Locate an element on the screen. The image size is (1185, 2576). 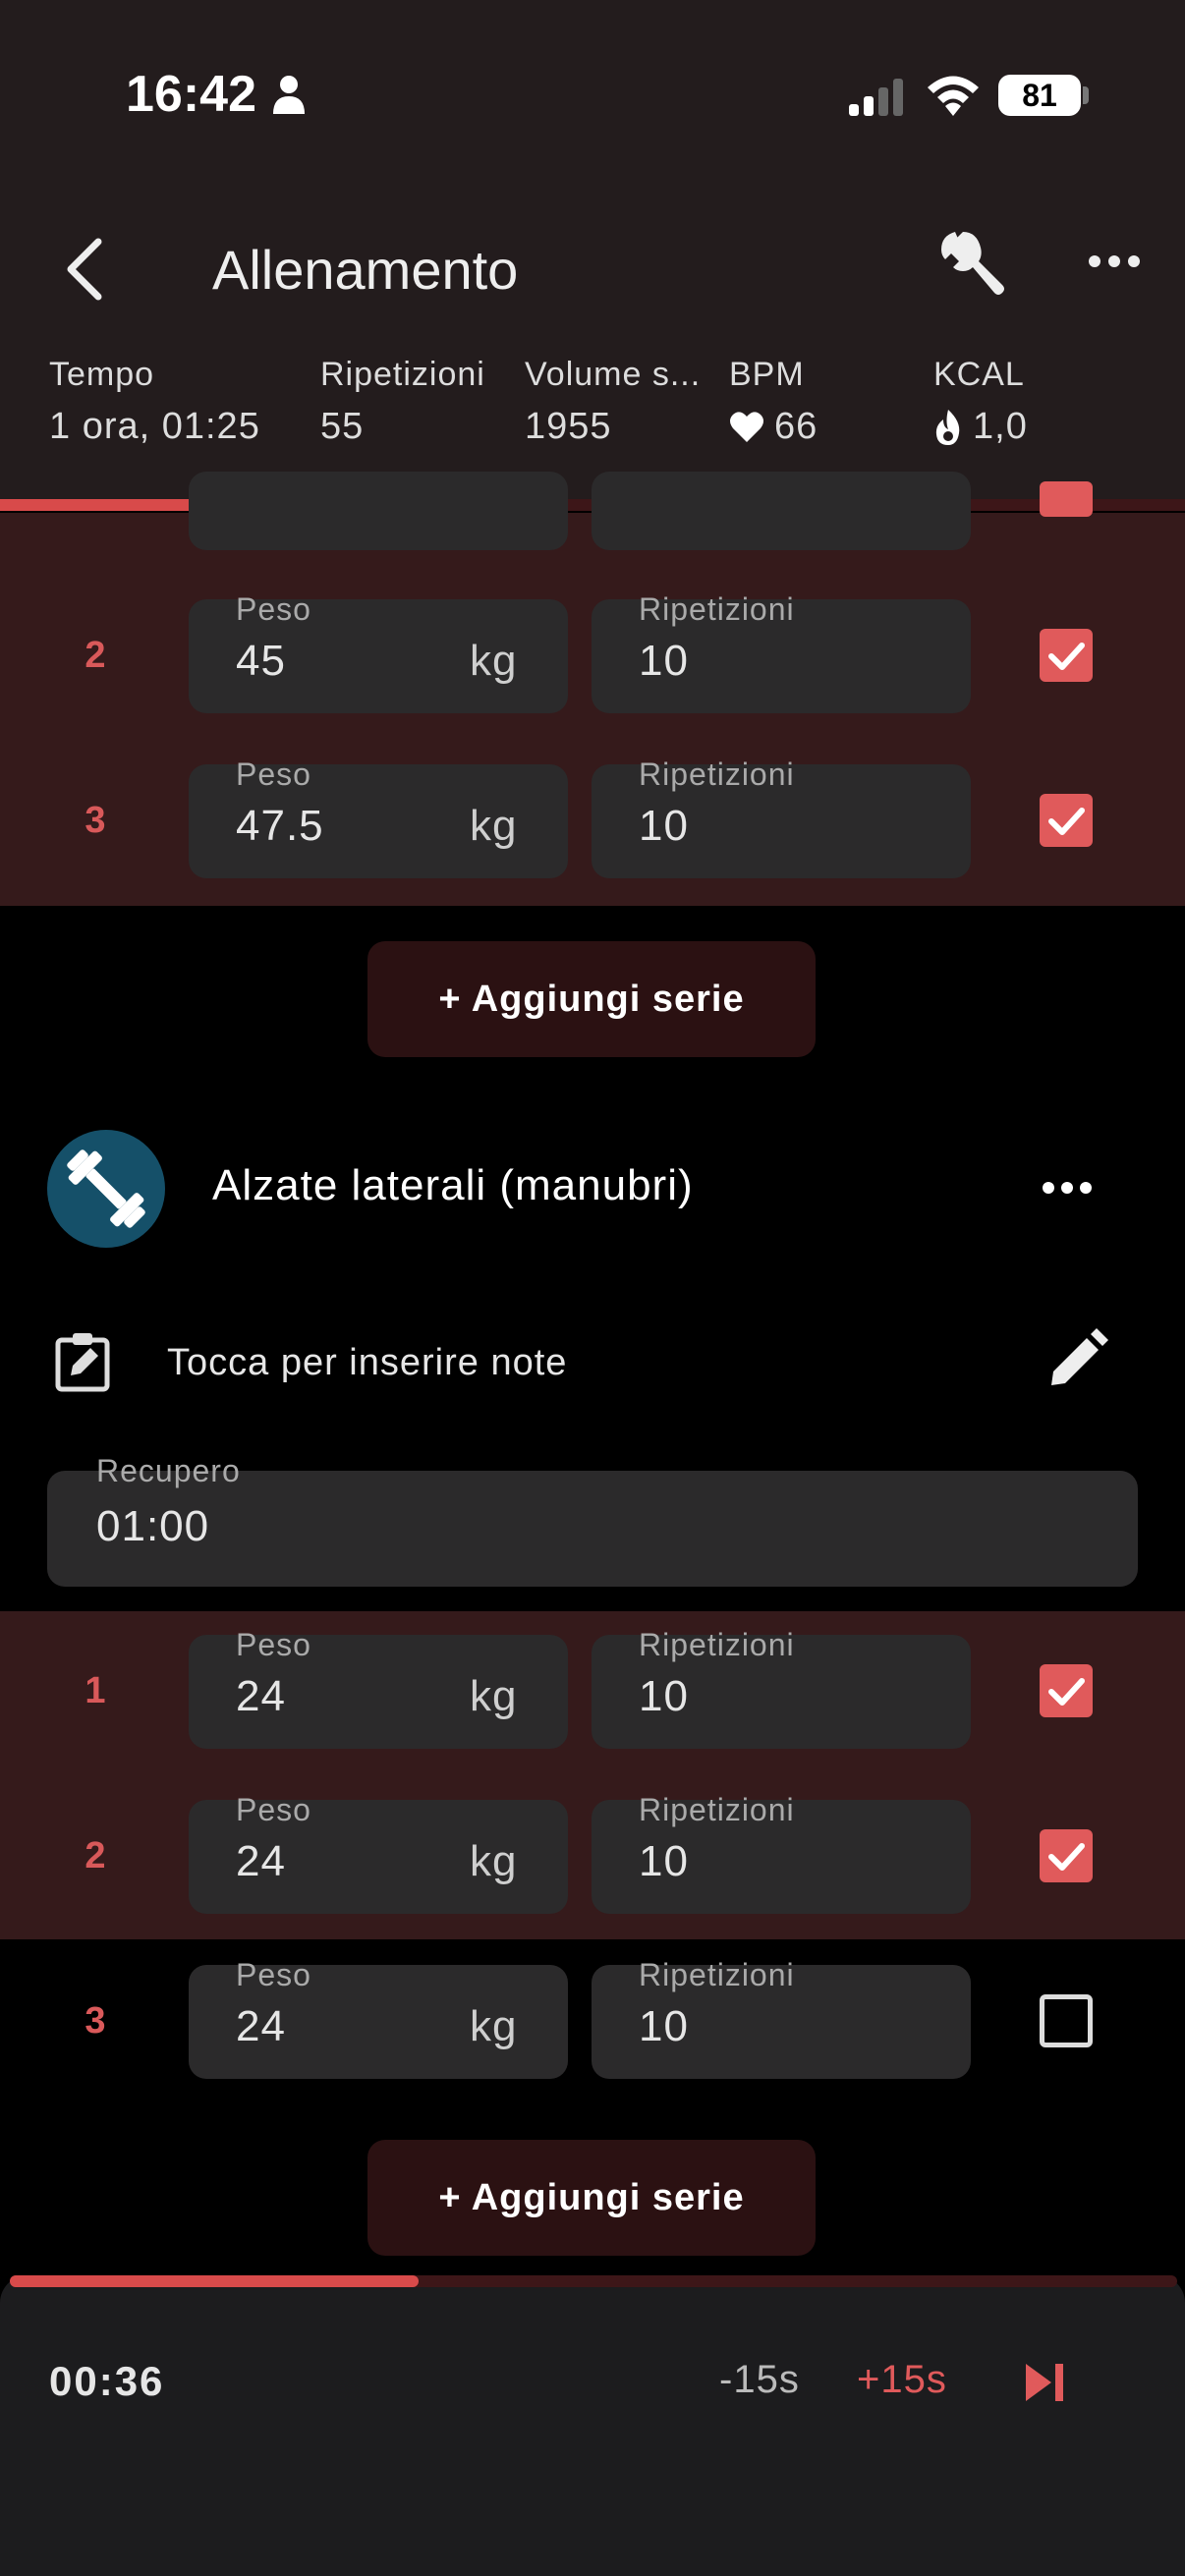
set-checkbox-partial is located at coordinates (1067, 499).